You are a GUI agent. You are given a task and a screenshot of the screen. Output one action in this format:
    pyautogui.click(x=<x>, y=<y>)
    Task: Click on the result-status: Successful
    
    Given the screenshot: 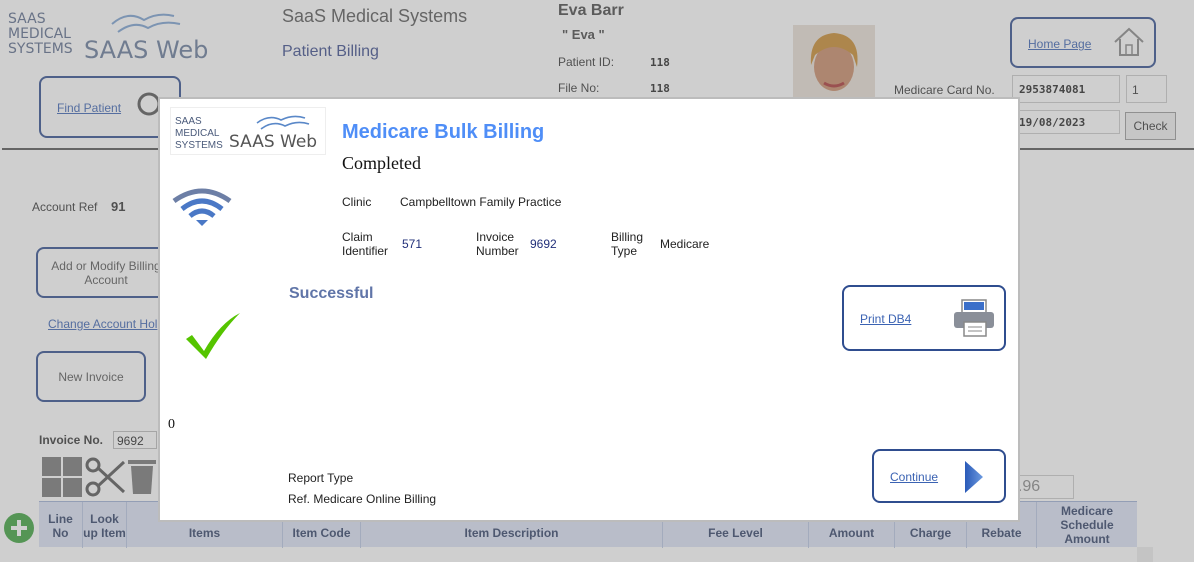 What is the action you would take?
    pyautogui.click(x=331, y=293)
    